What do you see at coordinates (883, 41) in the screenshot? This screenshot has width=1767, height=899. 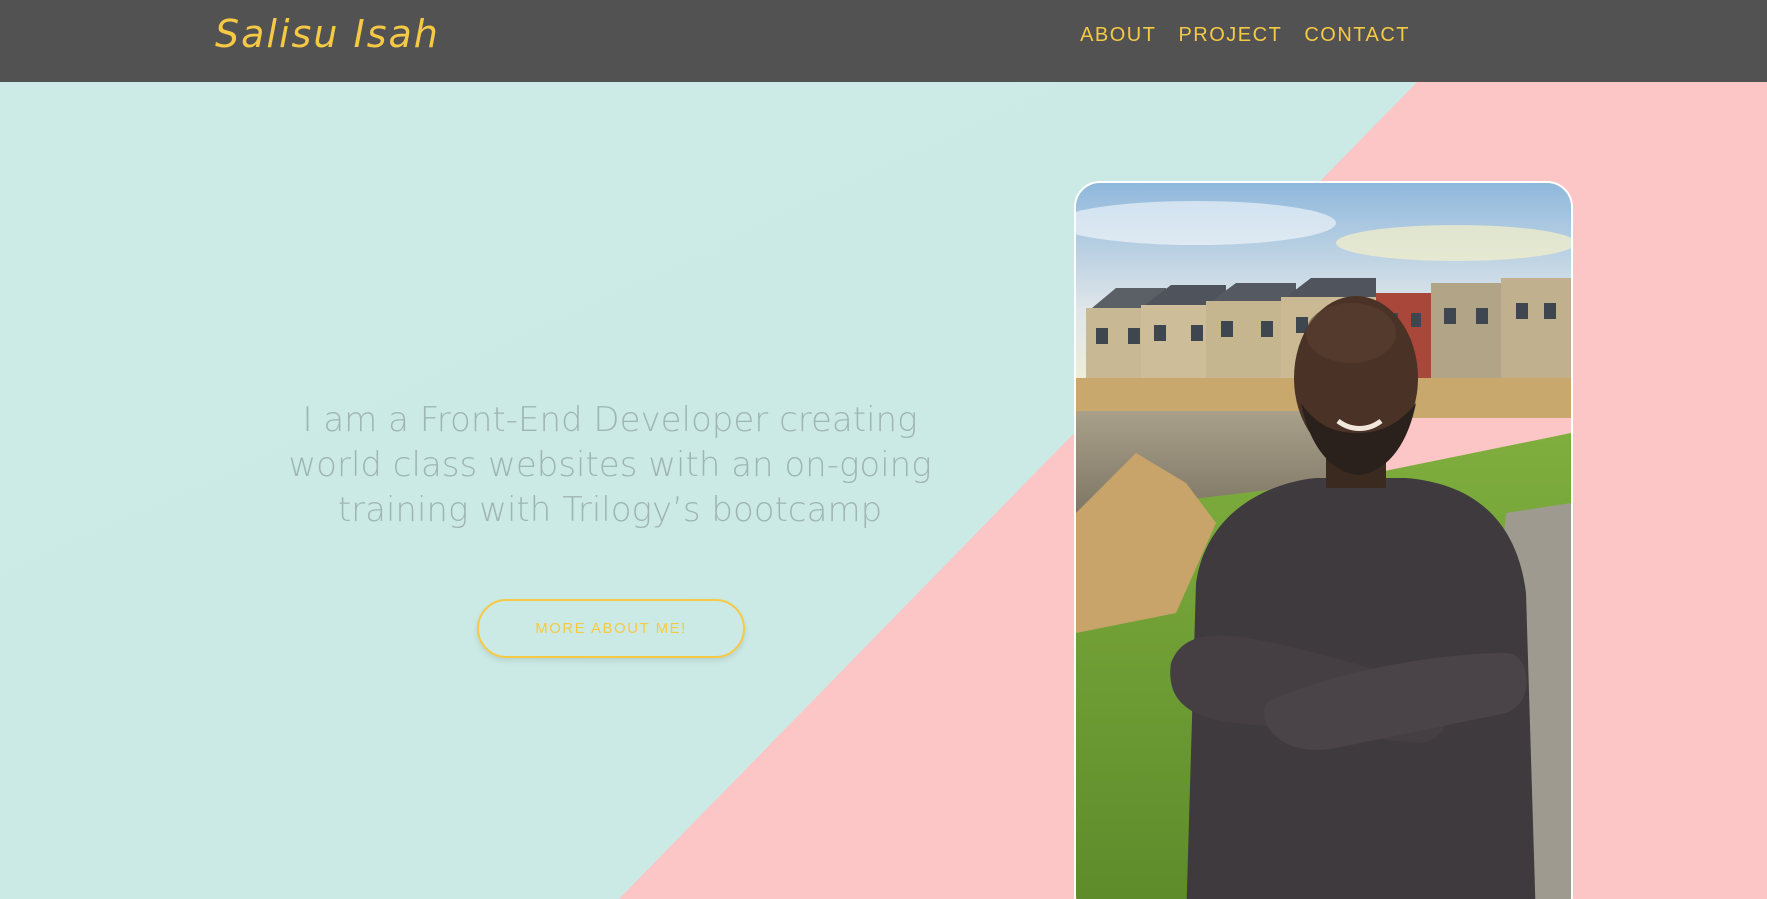 I see `navbar: Salisu Isah ABOUT PROJECT CONTACT` at bounding box center [883, 41].